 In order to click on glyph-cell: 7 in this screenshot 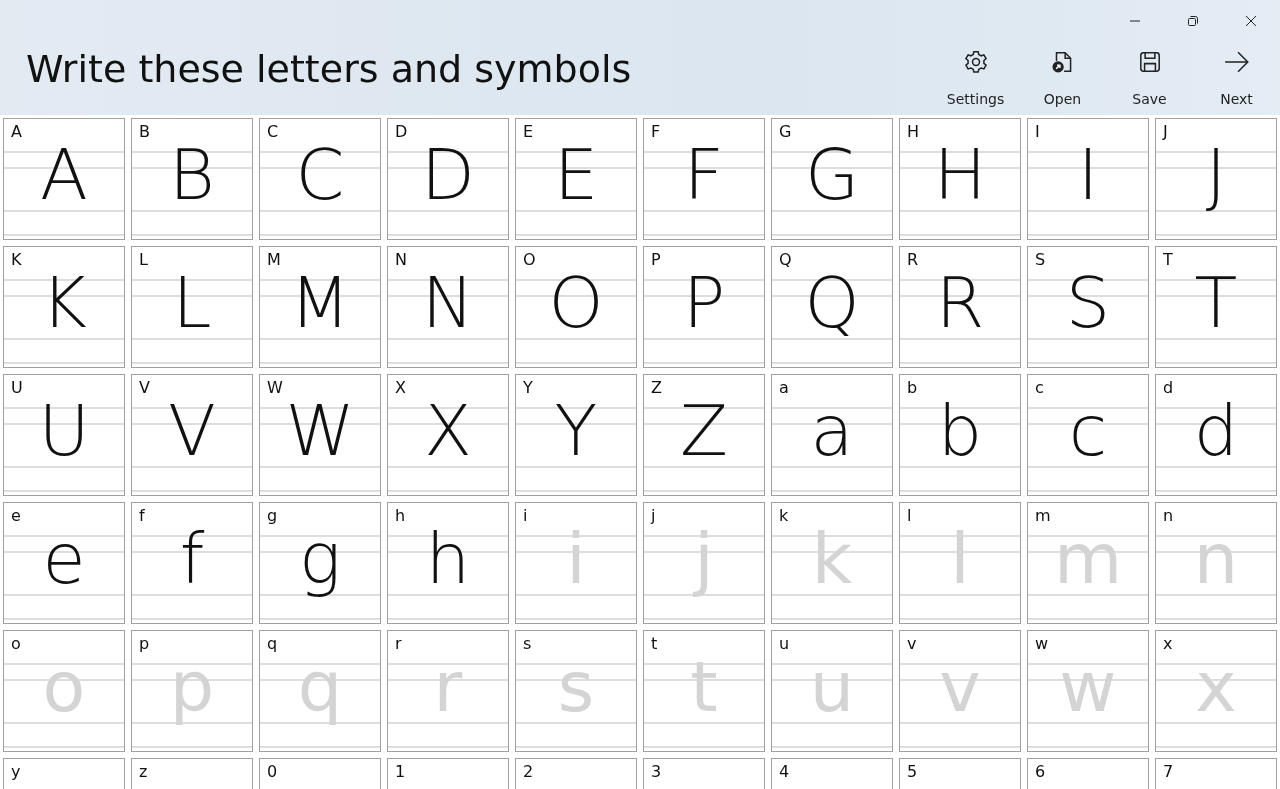, I will do `click(1216, 773)`.